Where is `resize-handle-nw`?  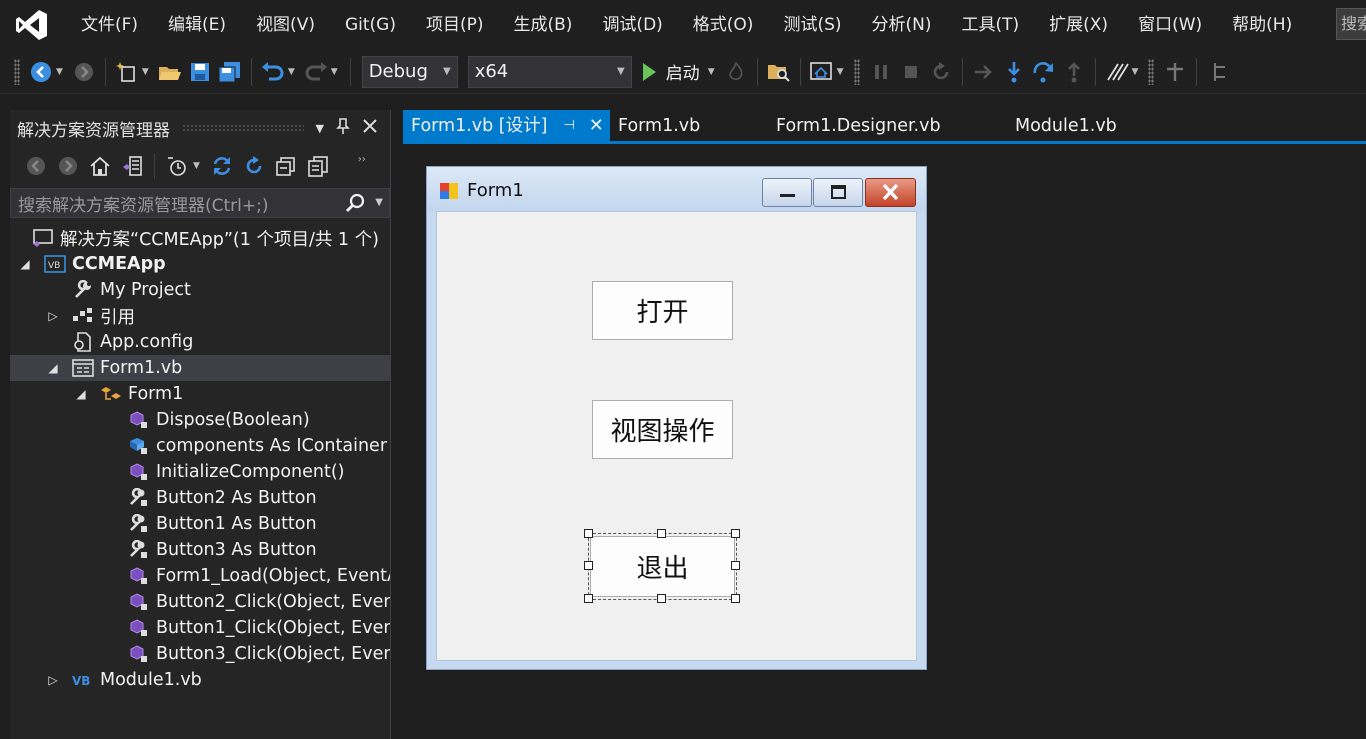
resize-handle-nw is located at coordinates (588, 533).